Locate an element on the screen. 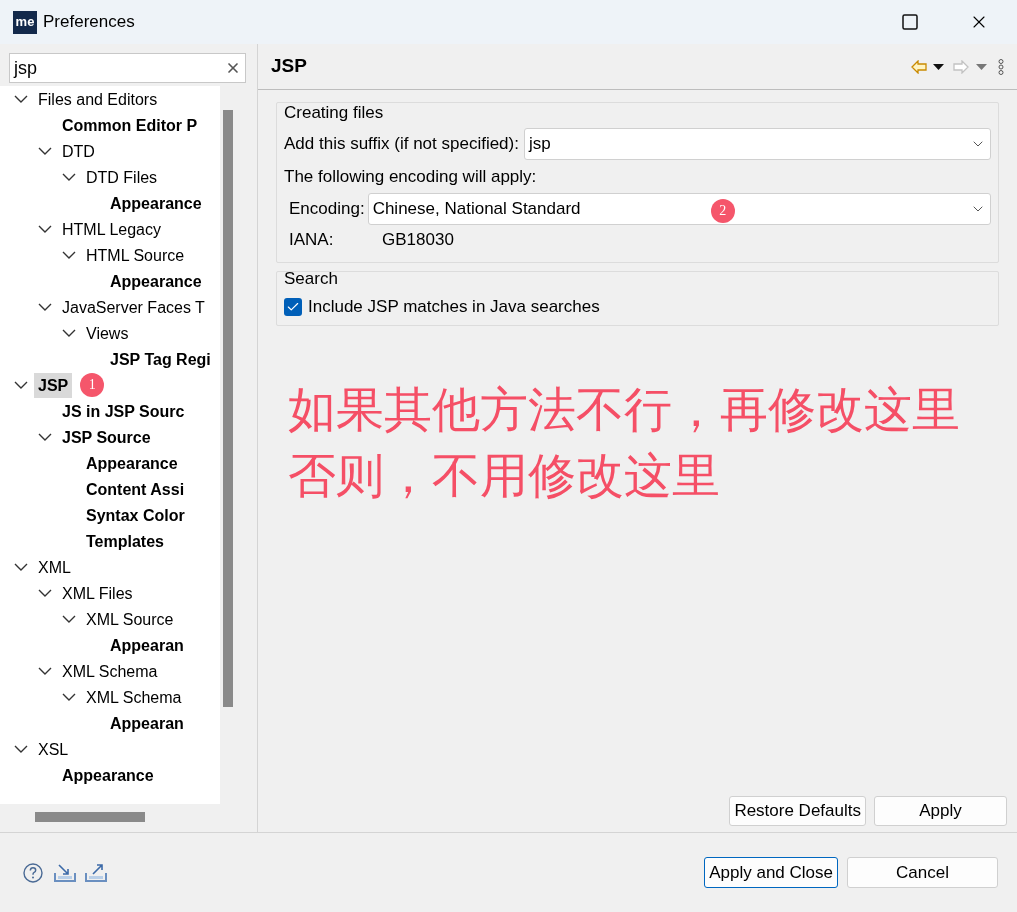 The width and height of the screenshot is (1017, 912). back-arrow-icon is located at coordinates (919, 66).